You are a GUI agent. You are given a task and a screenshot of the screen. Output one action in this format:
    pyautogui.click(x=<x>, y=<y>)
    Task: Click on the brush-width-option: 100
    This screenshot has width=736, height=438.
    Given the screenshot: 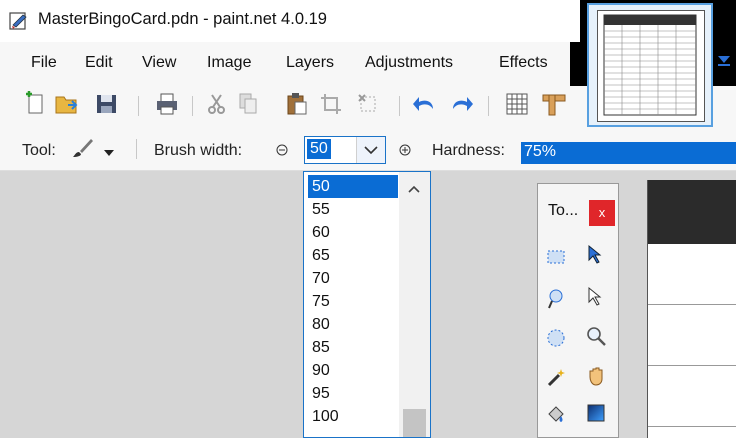 What is the action you would take?
    pyautogui.click(x=353, y=416)
    